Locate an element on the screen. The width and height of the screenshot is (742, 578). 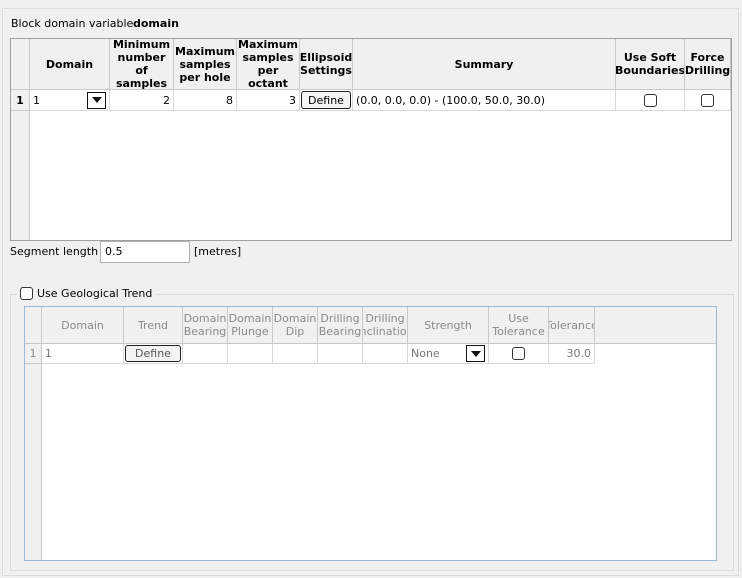
header-domain-dip: Domain Dip is located at coordinates (295, 325).